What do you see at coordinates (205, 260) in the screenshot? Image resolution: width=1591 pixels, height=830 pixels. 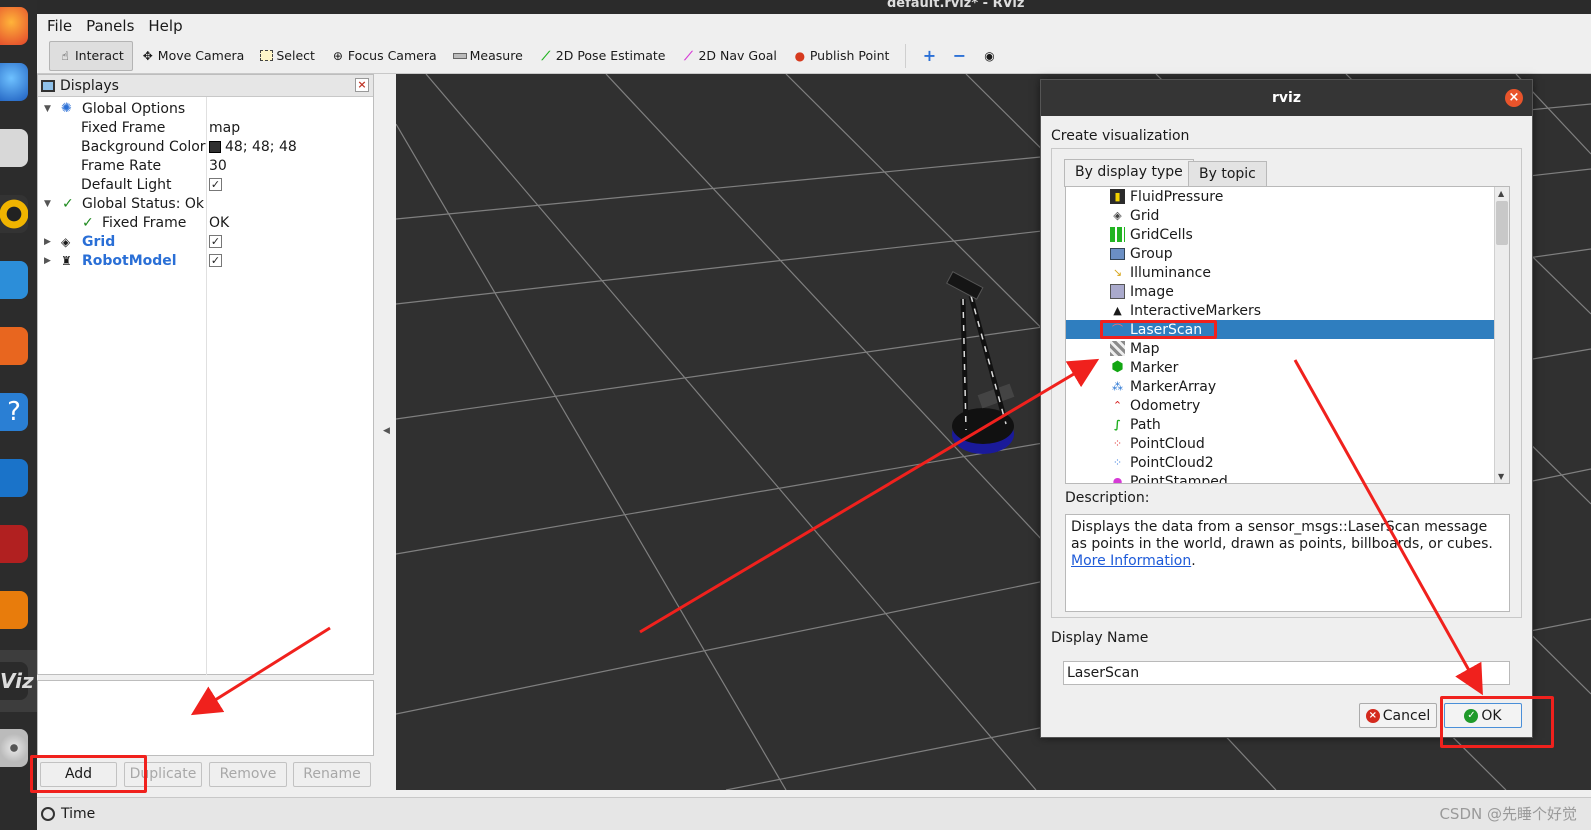 I see `tree-row-robot-model: ▶ ♜ RobotModel ✓` at bounding box center [205, 260].